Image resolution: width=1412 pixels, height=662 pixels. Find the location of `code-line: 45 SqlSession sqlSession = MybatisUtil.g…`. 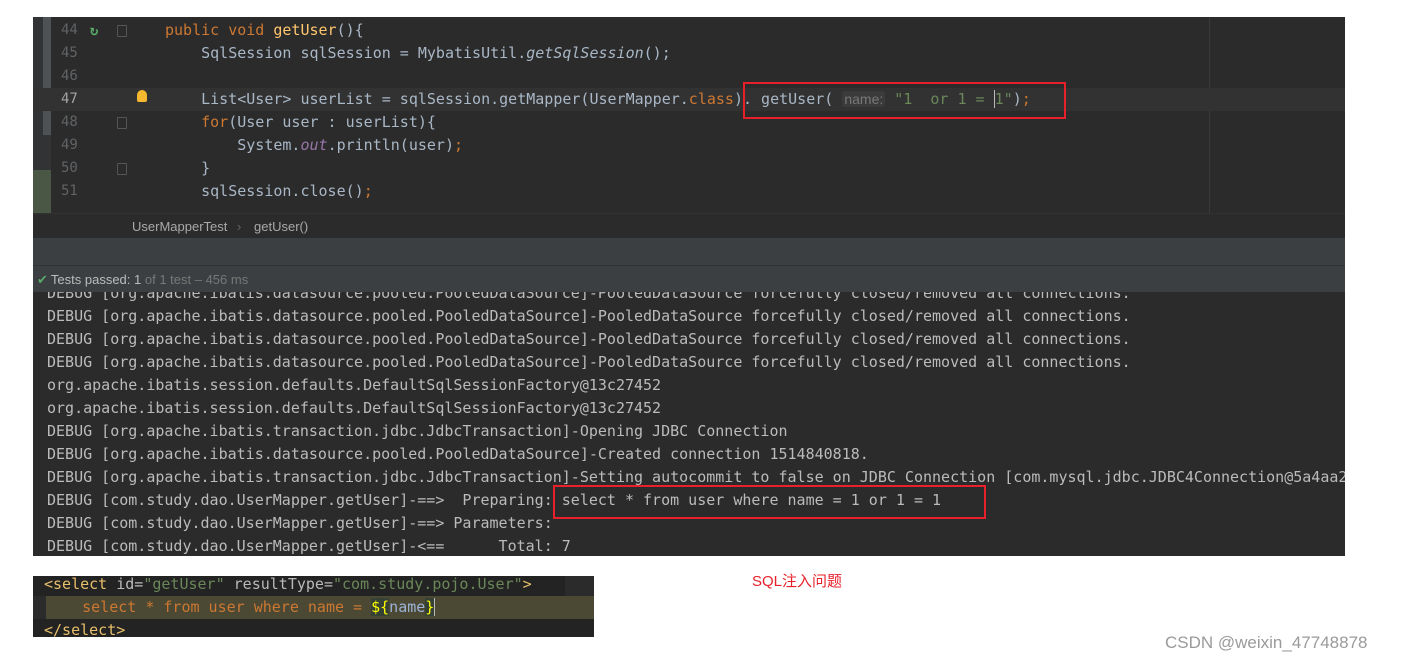

code-line: 45 SqlSession sqlSession = MybatisUtil.g… is located at coordinates (689, 53).